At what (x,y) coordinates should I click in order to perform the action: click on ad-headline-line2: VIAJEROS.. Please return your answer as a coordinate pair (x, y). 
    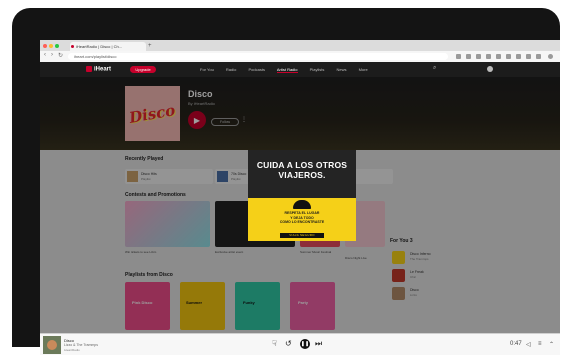
    Looking at the image, I should click on (302, 175).